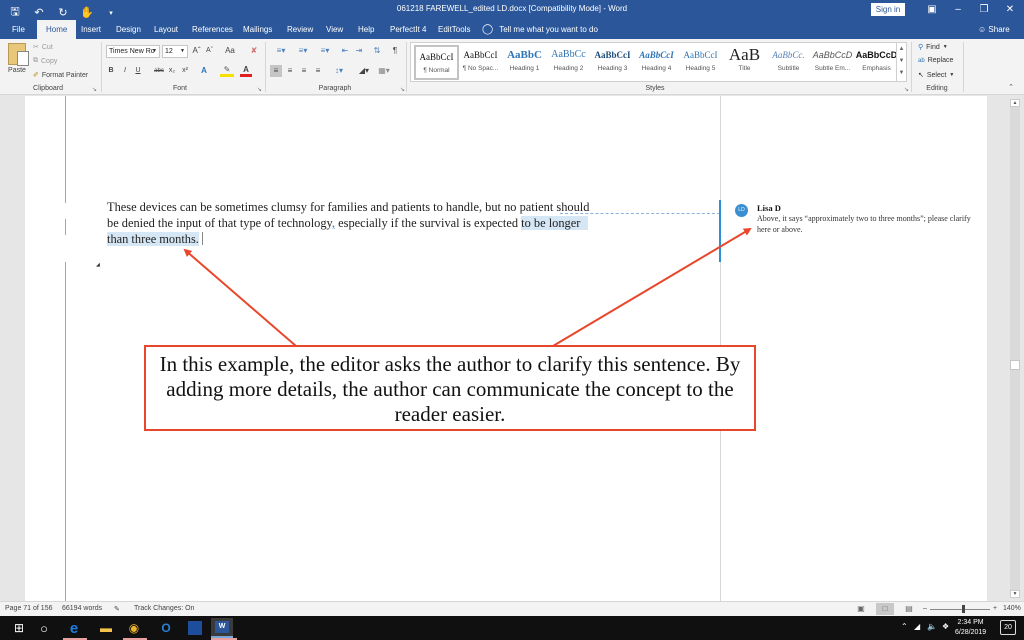  Describe the element at coordinates (568, 62) in the screenshot. I see `style-item: AaBbCc Heading 2` at that location.